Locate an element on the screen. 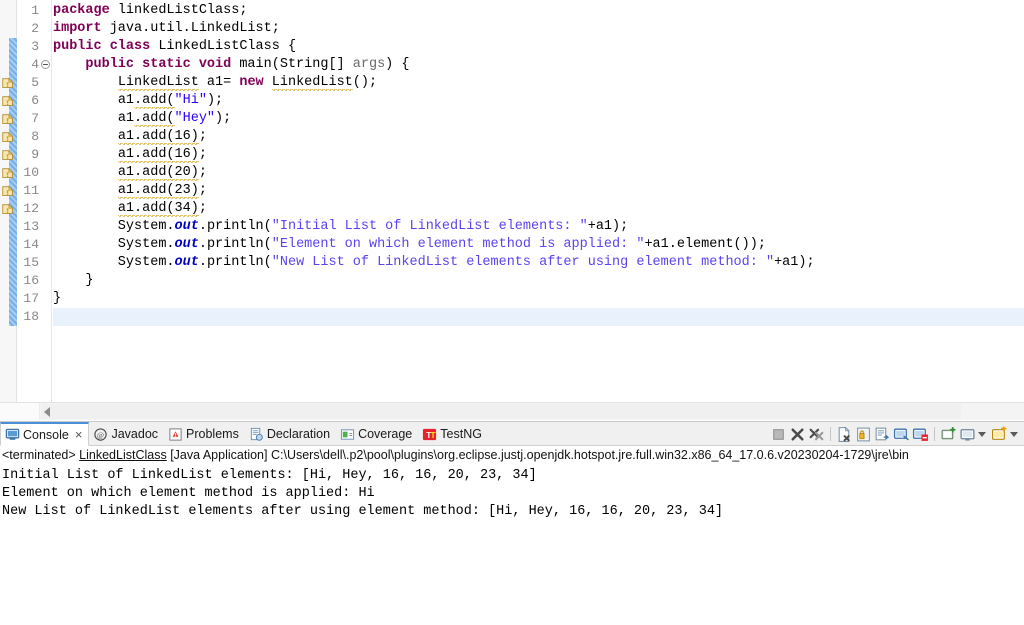 The height and width of the screenshot is (625, 1024). code-token: "Initial List of LinkedList elements: " is located at coordinates (429, 226).